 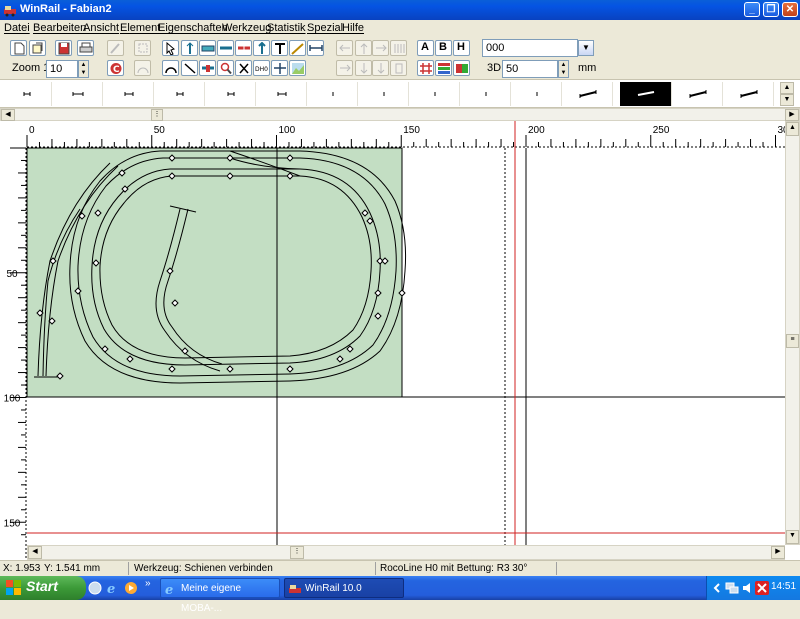 What do you see at coordinates (279, 68) in the screenshot?
I see `move-tool-button` at bounding box center [279, 68].